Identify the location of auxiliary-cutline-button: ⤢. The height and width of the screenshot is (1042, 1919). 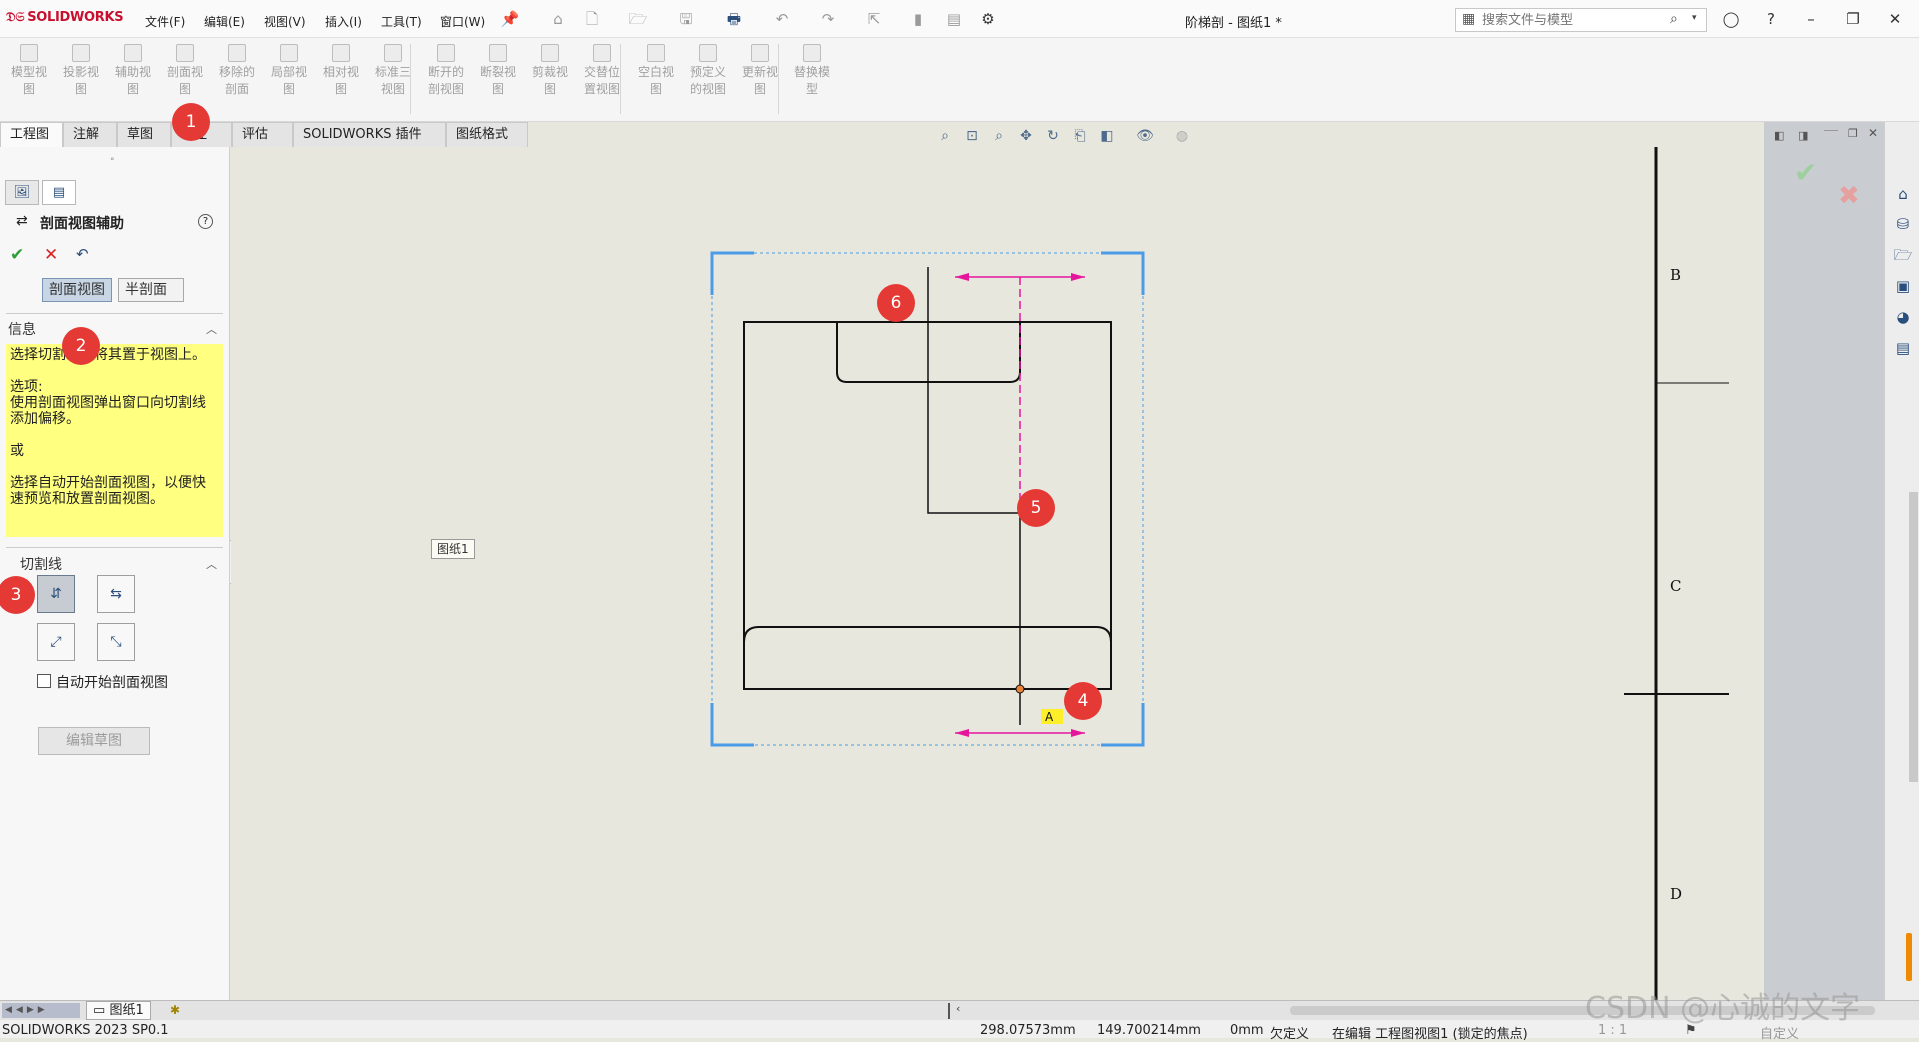
(56, 642).